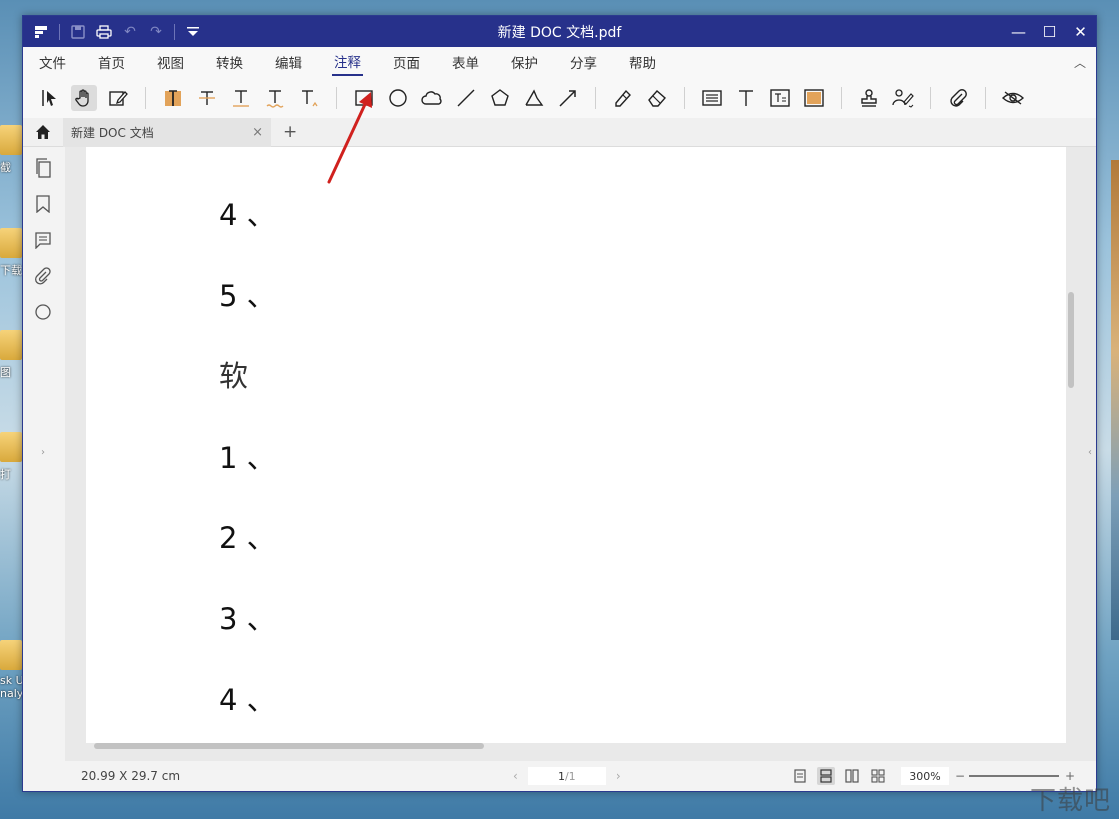  What do you see at coordinates (1018, 31) in the screenshot?
I see `minimize-button: —` at bounding box center [1018, 31].